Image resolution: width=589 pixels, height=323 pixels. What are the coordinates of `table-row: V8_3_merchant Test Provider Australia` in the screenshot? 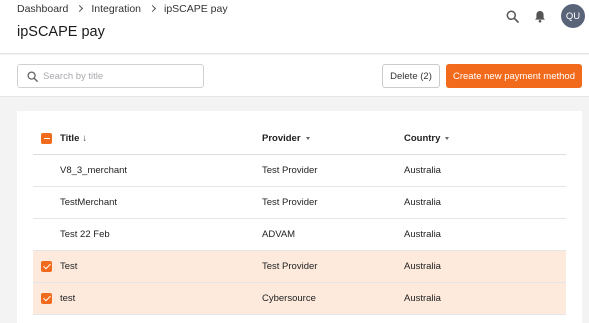 It's located at (299, 171).